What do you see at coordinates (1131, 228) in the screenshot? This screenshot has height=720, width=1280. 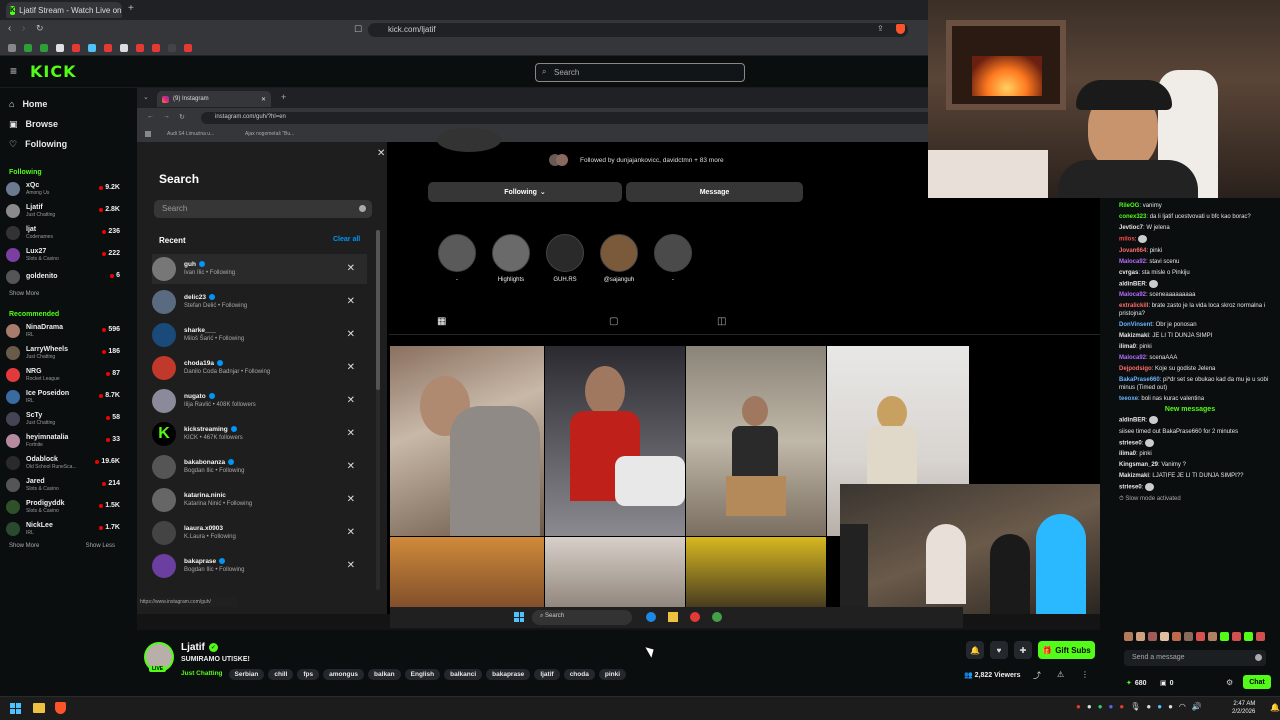 I see `chat-username: Jevtioc7` at bounding box center [1131, 228].